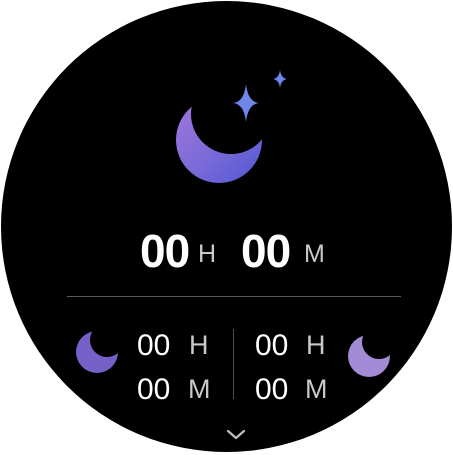 The height and width of the screenshot is (455, 453). I want to click on left-minutes-unit: M, so click(199, 389).